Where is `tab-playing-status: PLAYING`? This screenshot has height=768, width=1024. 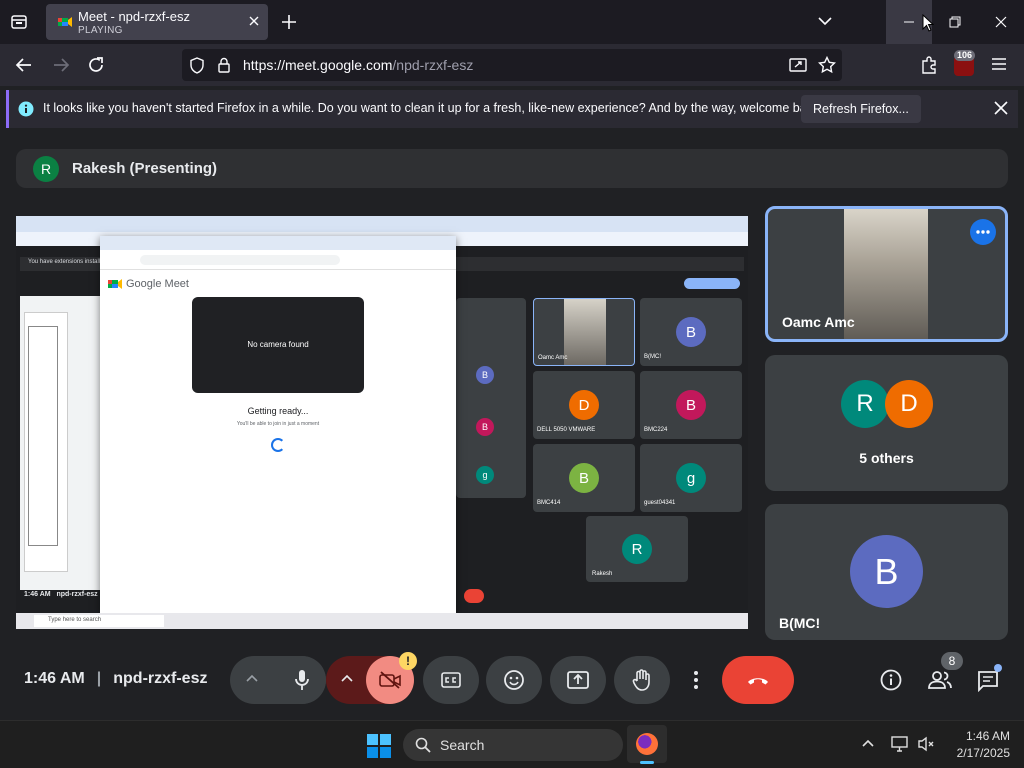
tab-playing-status: PLAYING is located at coordinates (100, 30).